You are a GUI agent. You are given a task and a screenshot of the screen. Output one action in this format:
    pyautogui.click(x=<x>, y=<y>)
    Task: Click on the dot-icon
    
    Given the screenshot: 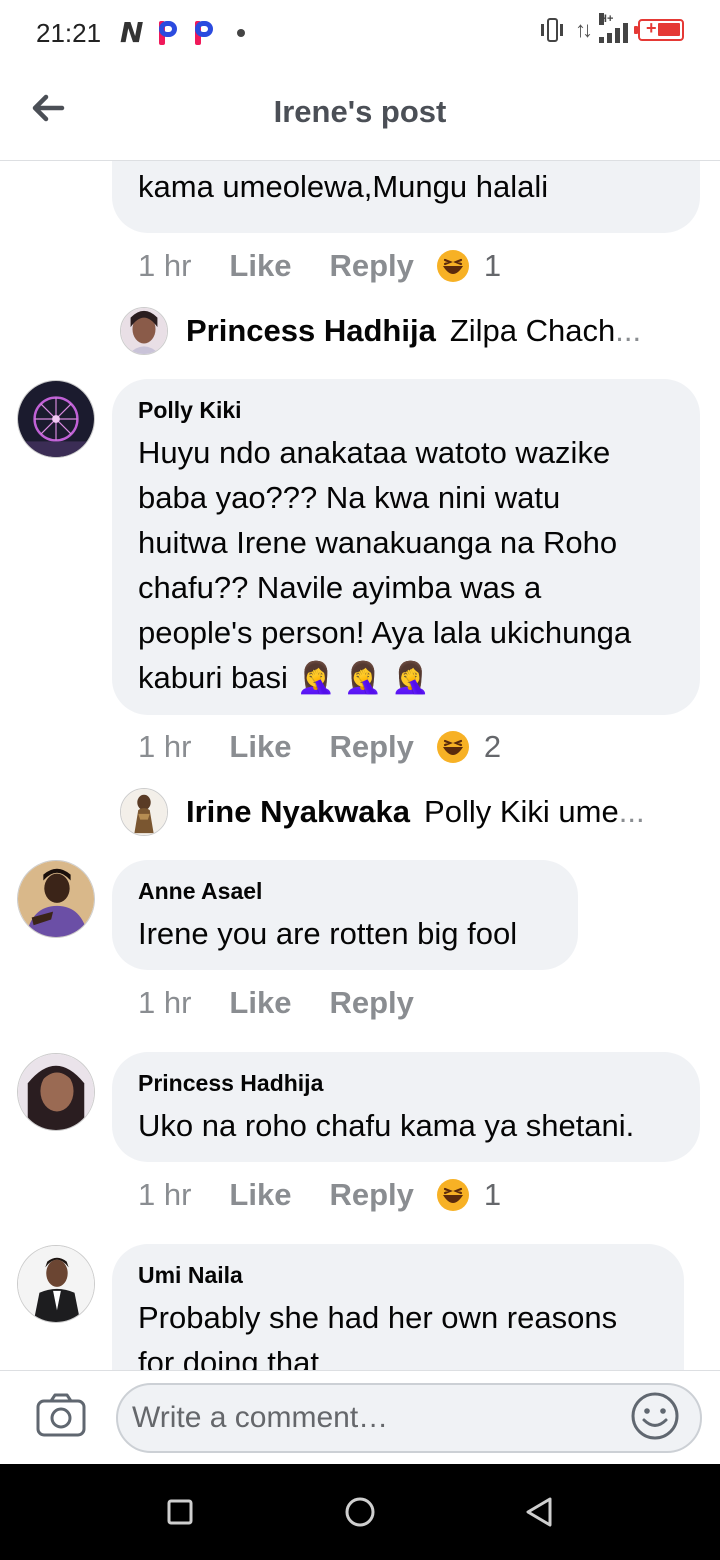 What is the action you would take?
    pyautogui.click(x=241, y=32)
    